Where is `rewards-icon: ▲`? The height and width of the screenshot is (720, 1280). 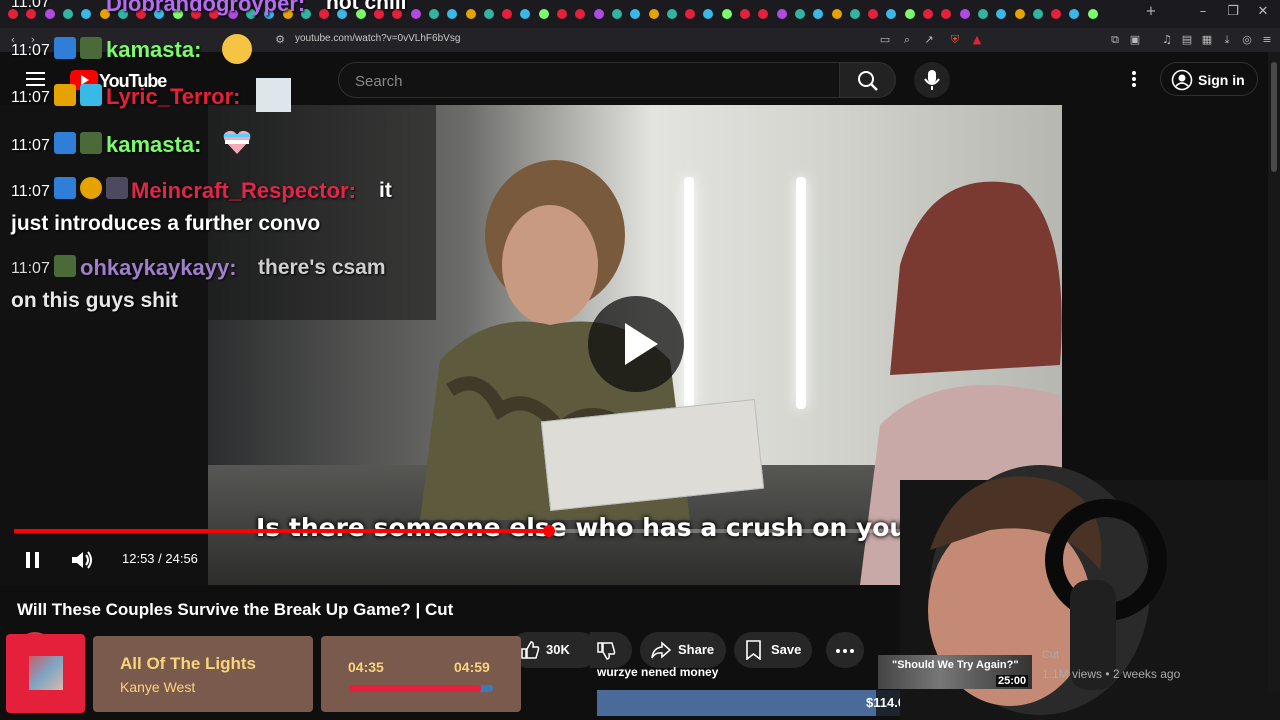
rewards-icon: ▲ is located at coordinates (977, 40).